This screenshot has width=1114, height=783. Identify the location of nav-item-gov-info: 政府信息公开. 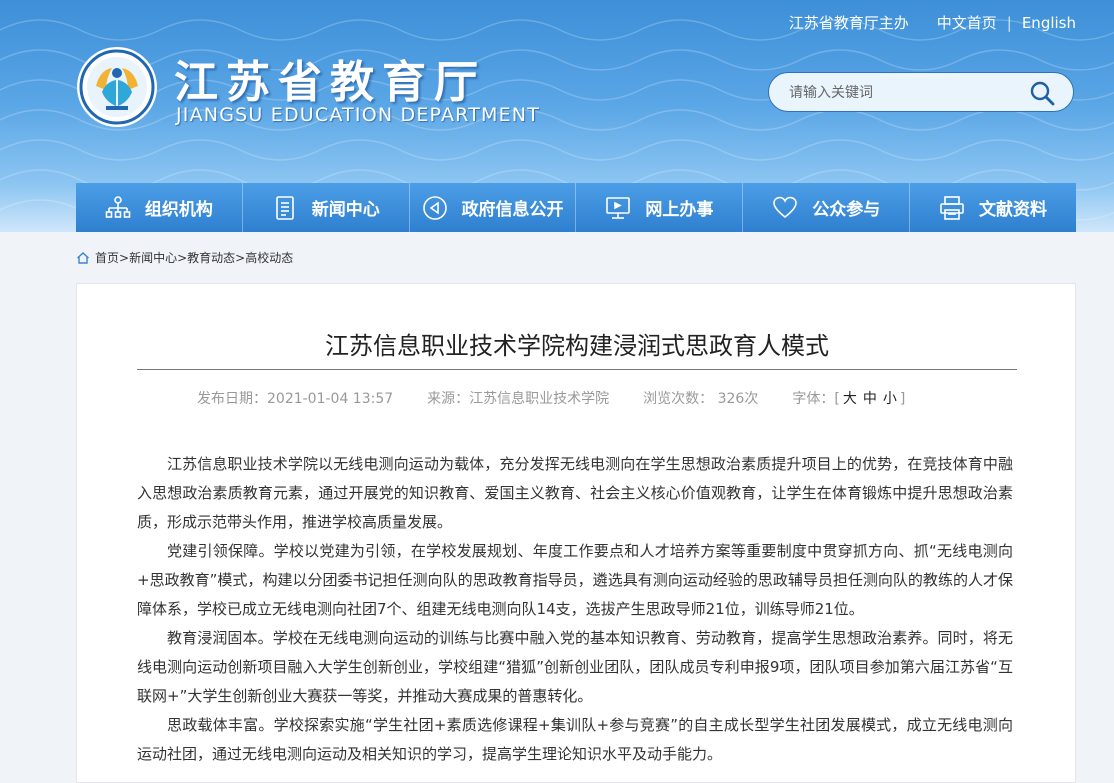
(493, 207).